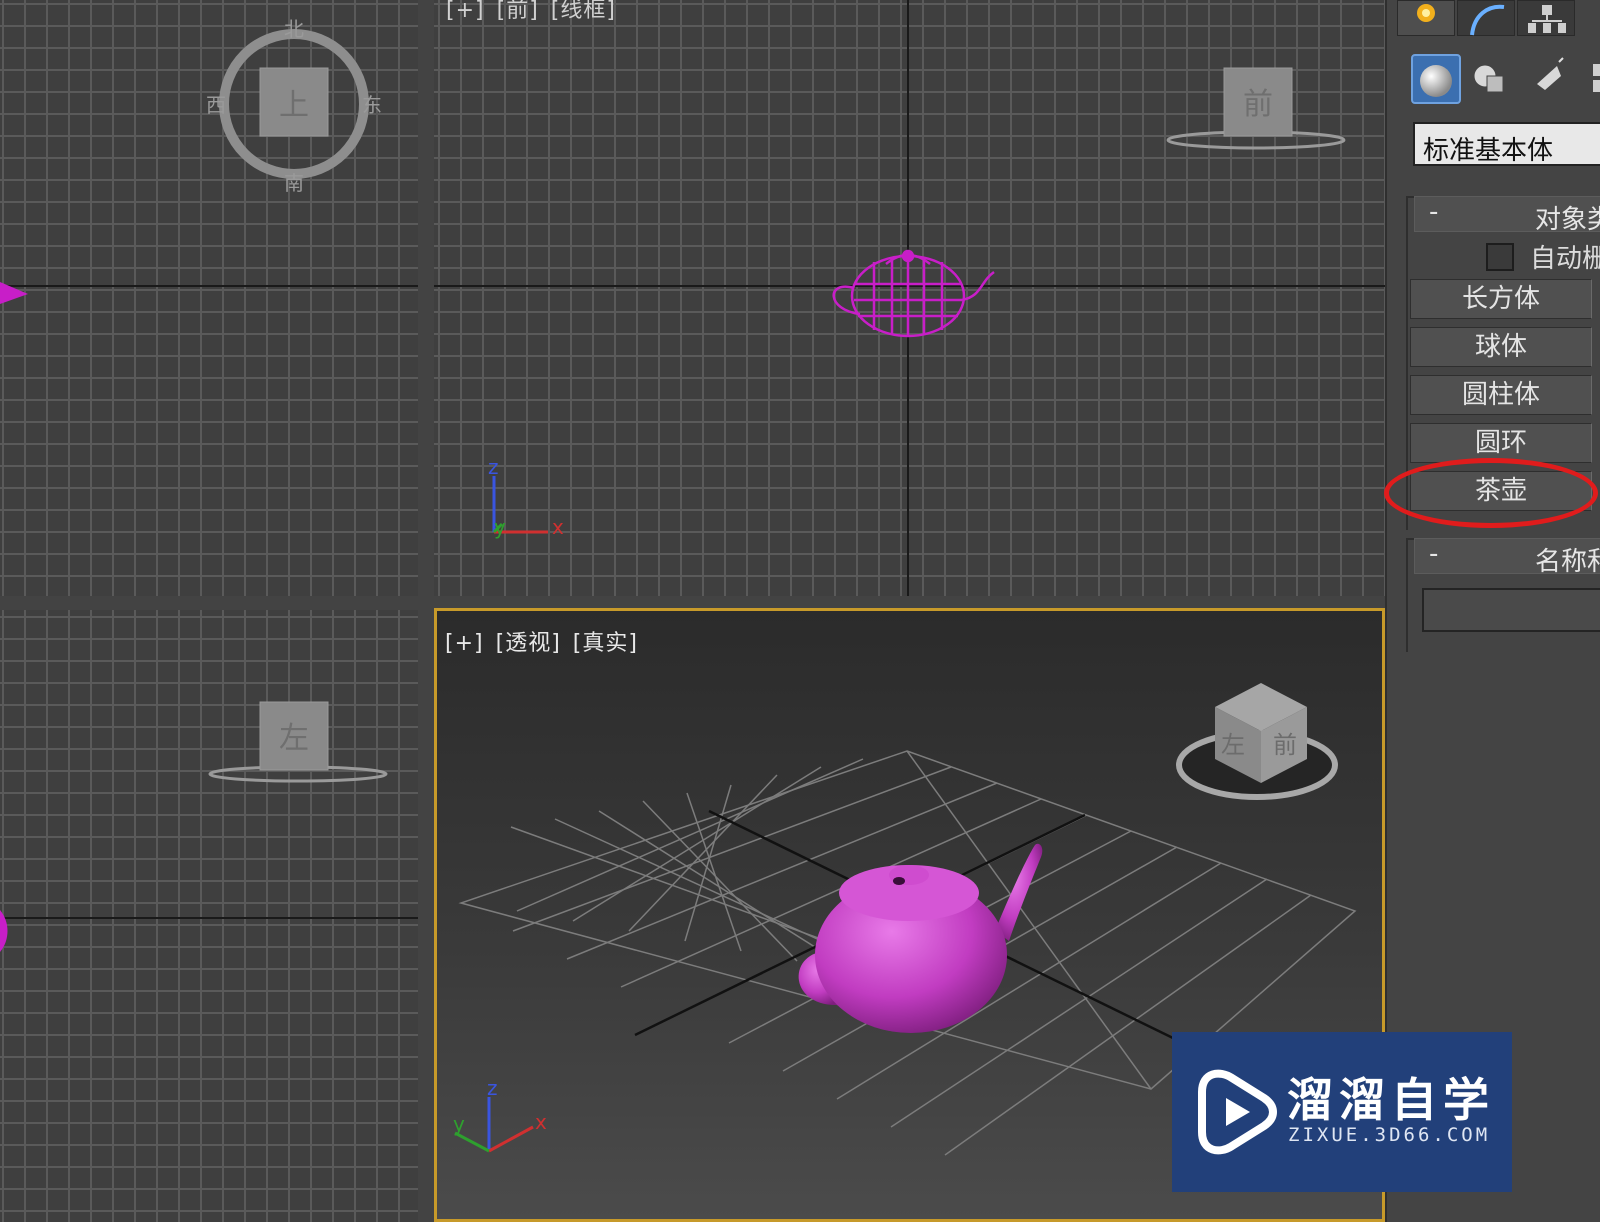  Describe the element at coordinates (1233, 745) in the screenshot. I see `viewcube-persp-left-face: 左` at that location.